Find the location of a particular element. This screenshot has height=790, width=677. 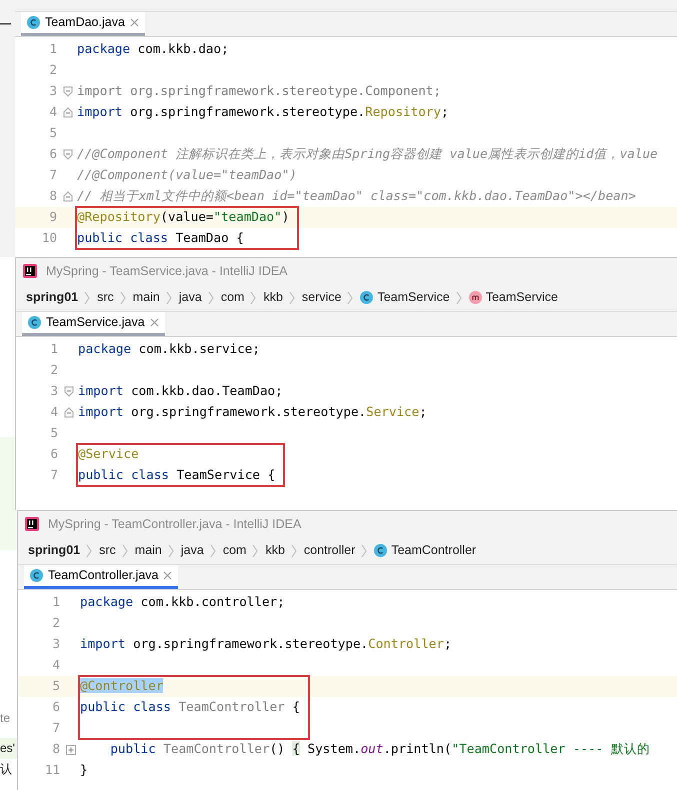

line-number: 9 is located at coordinates (53, 217).